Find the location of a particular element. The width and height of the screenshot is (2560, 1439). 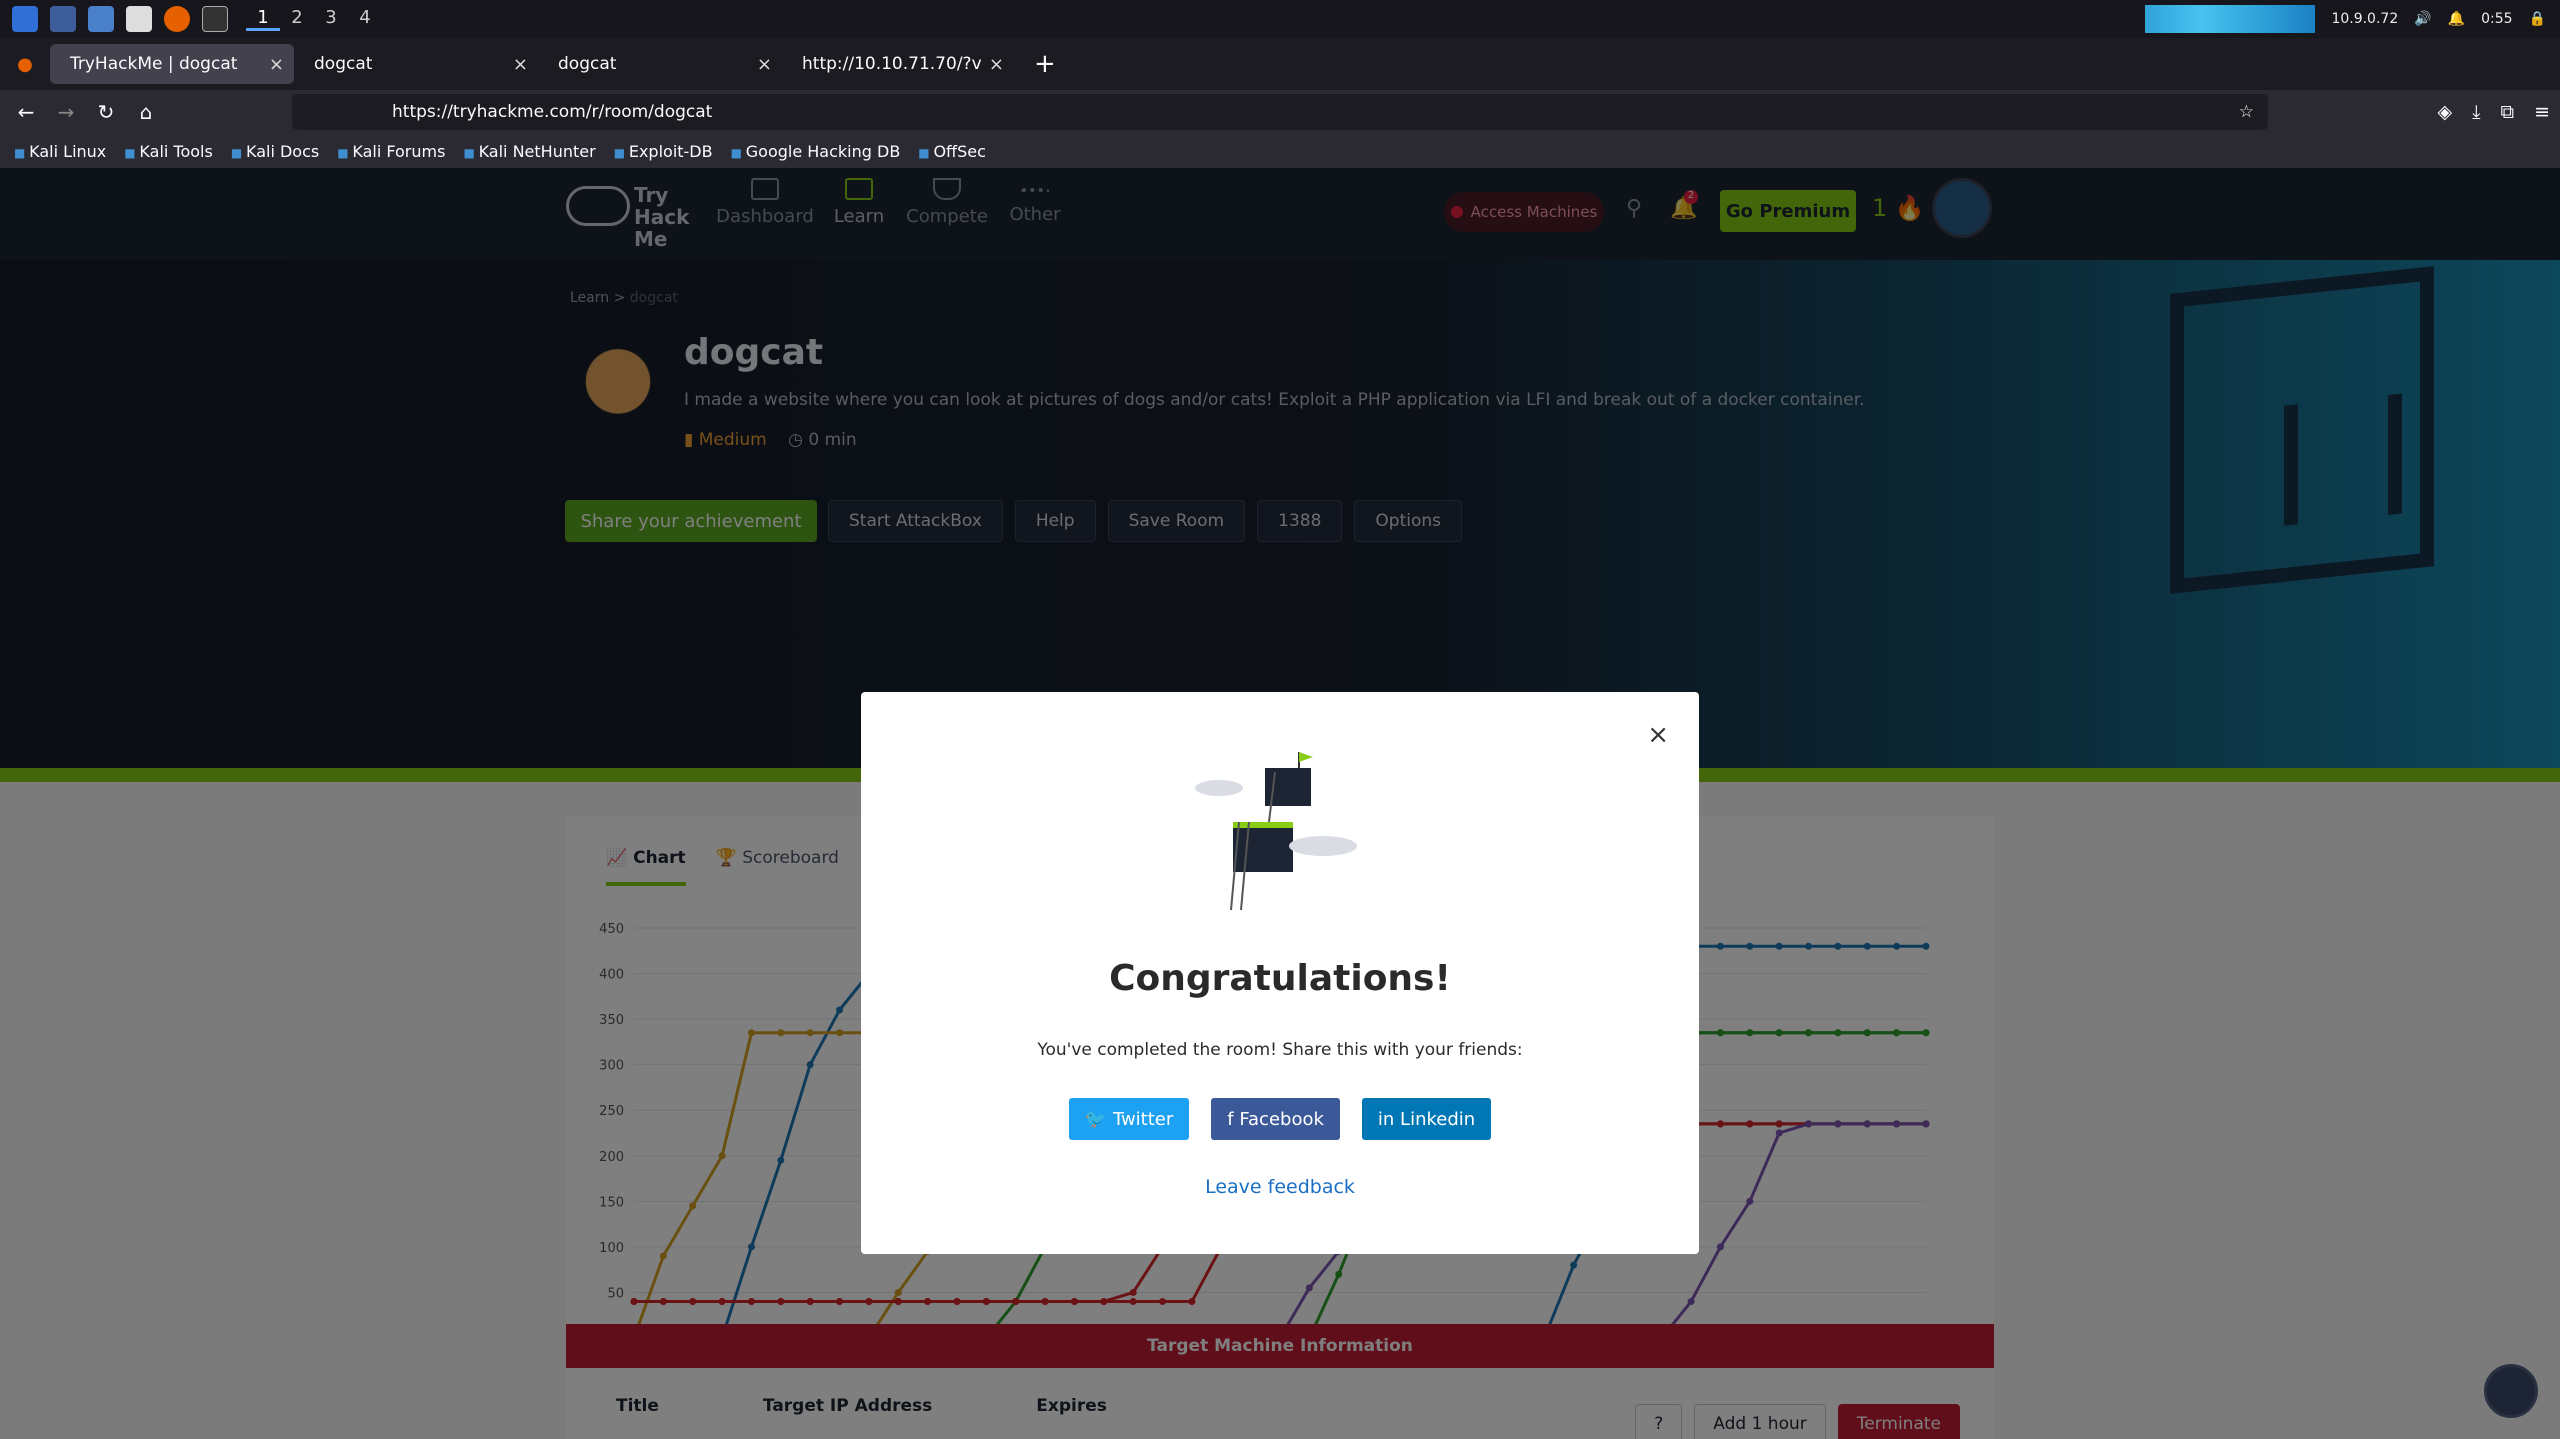

pocket-icon: ◈ is located at coordinates (2444, 112).